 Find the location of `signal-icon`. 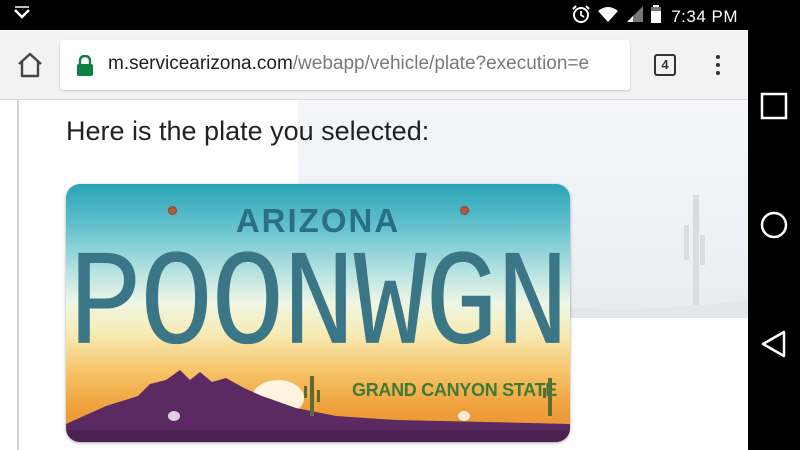

signal-icon is located at coordinates (635, 16).